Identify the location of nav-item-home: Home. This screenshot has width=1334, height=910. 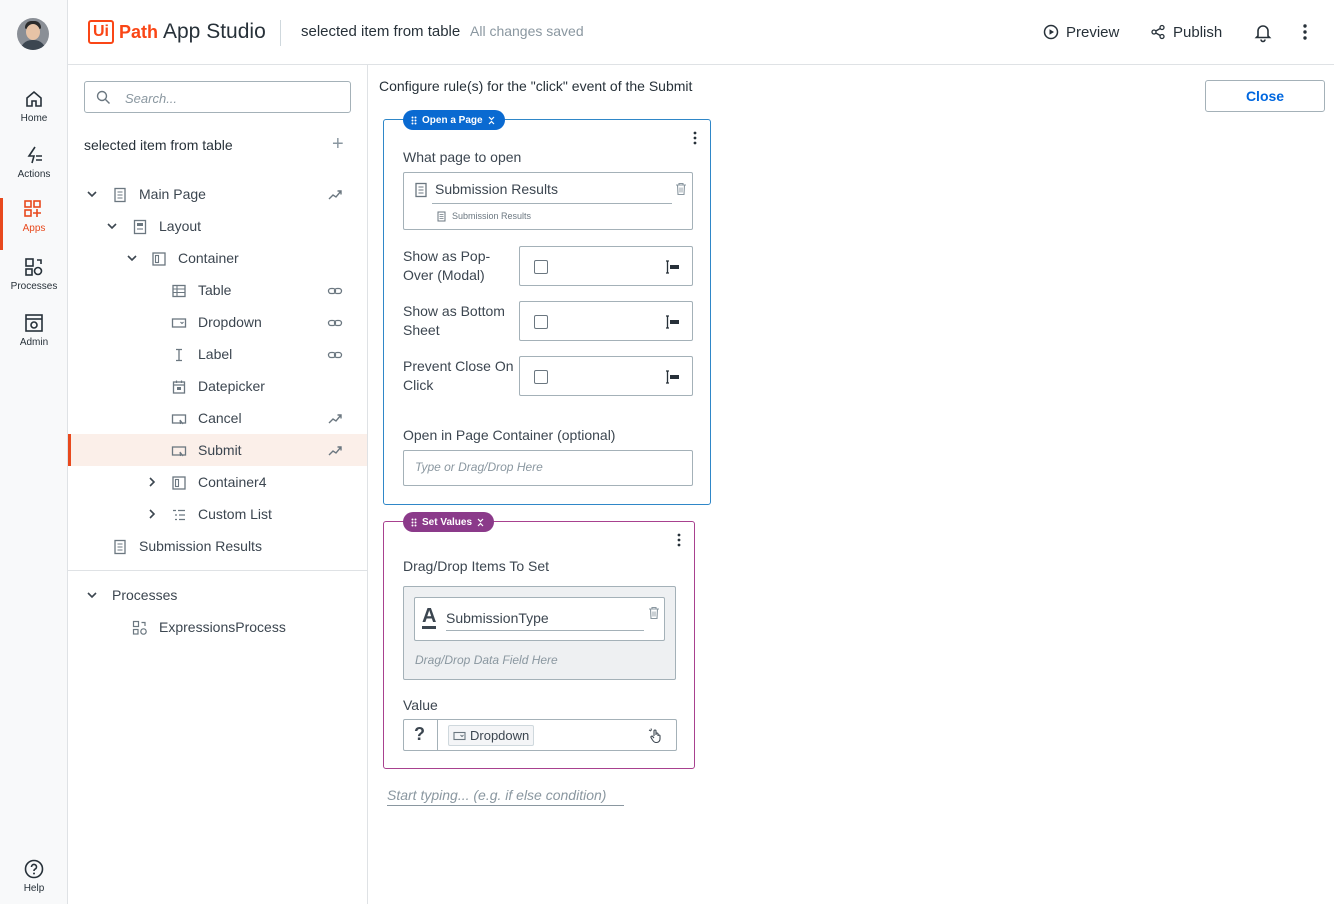
(34, 114).